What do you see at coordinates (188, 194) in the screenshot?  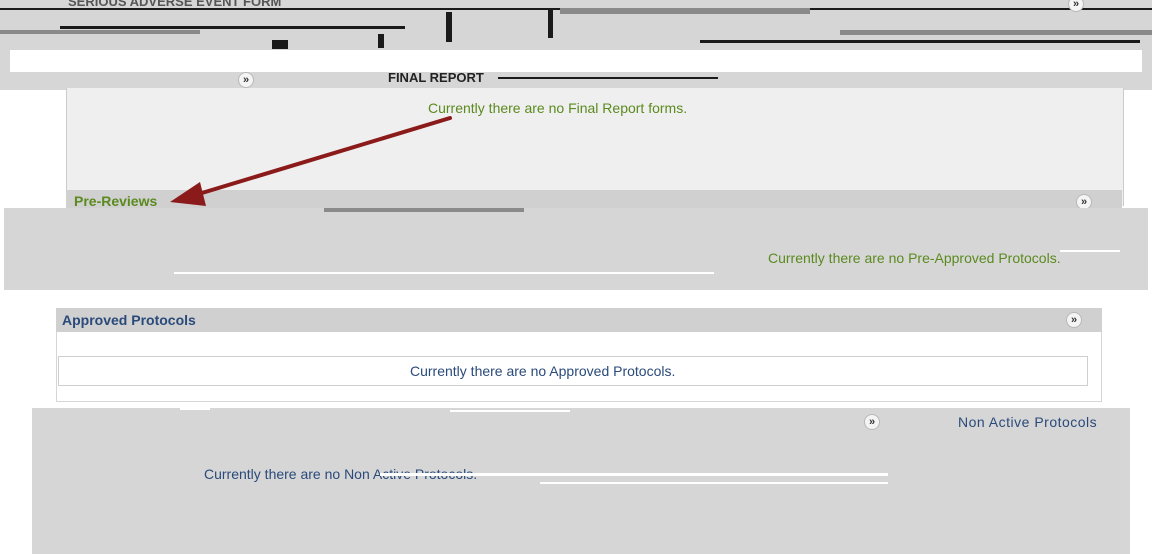 I see `annotation-arrow-head` at bounding box center [188, 194].